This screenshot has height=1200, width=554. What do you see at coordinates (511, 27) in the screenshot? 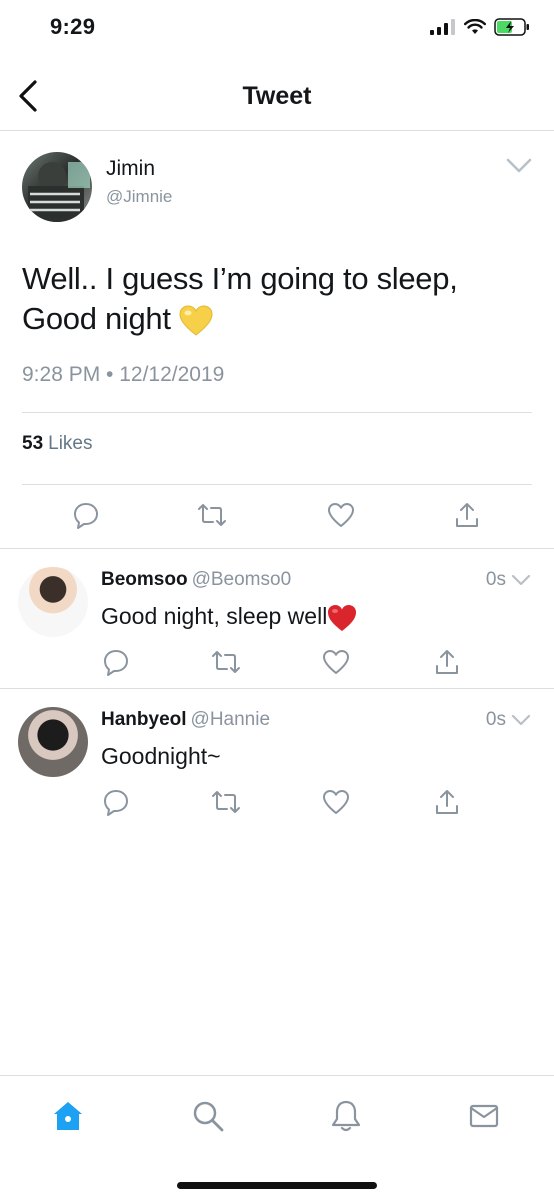
I see `battery-icon` at bounding box center [511, 27].